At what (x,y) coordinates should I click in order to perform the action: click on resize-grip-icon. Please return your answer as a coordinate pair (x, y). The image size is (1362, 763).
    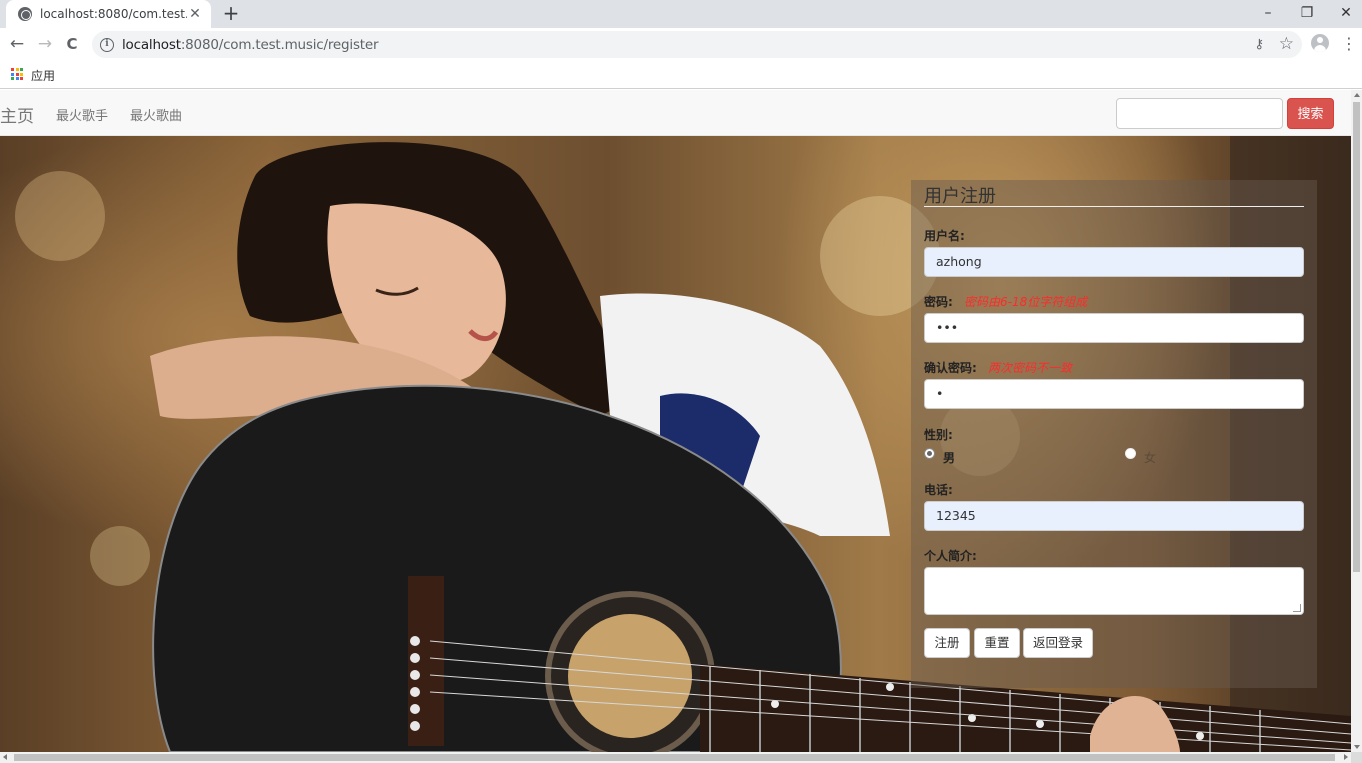
    Looking at the image, I should click on (1297, 608).